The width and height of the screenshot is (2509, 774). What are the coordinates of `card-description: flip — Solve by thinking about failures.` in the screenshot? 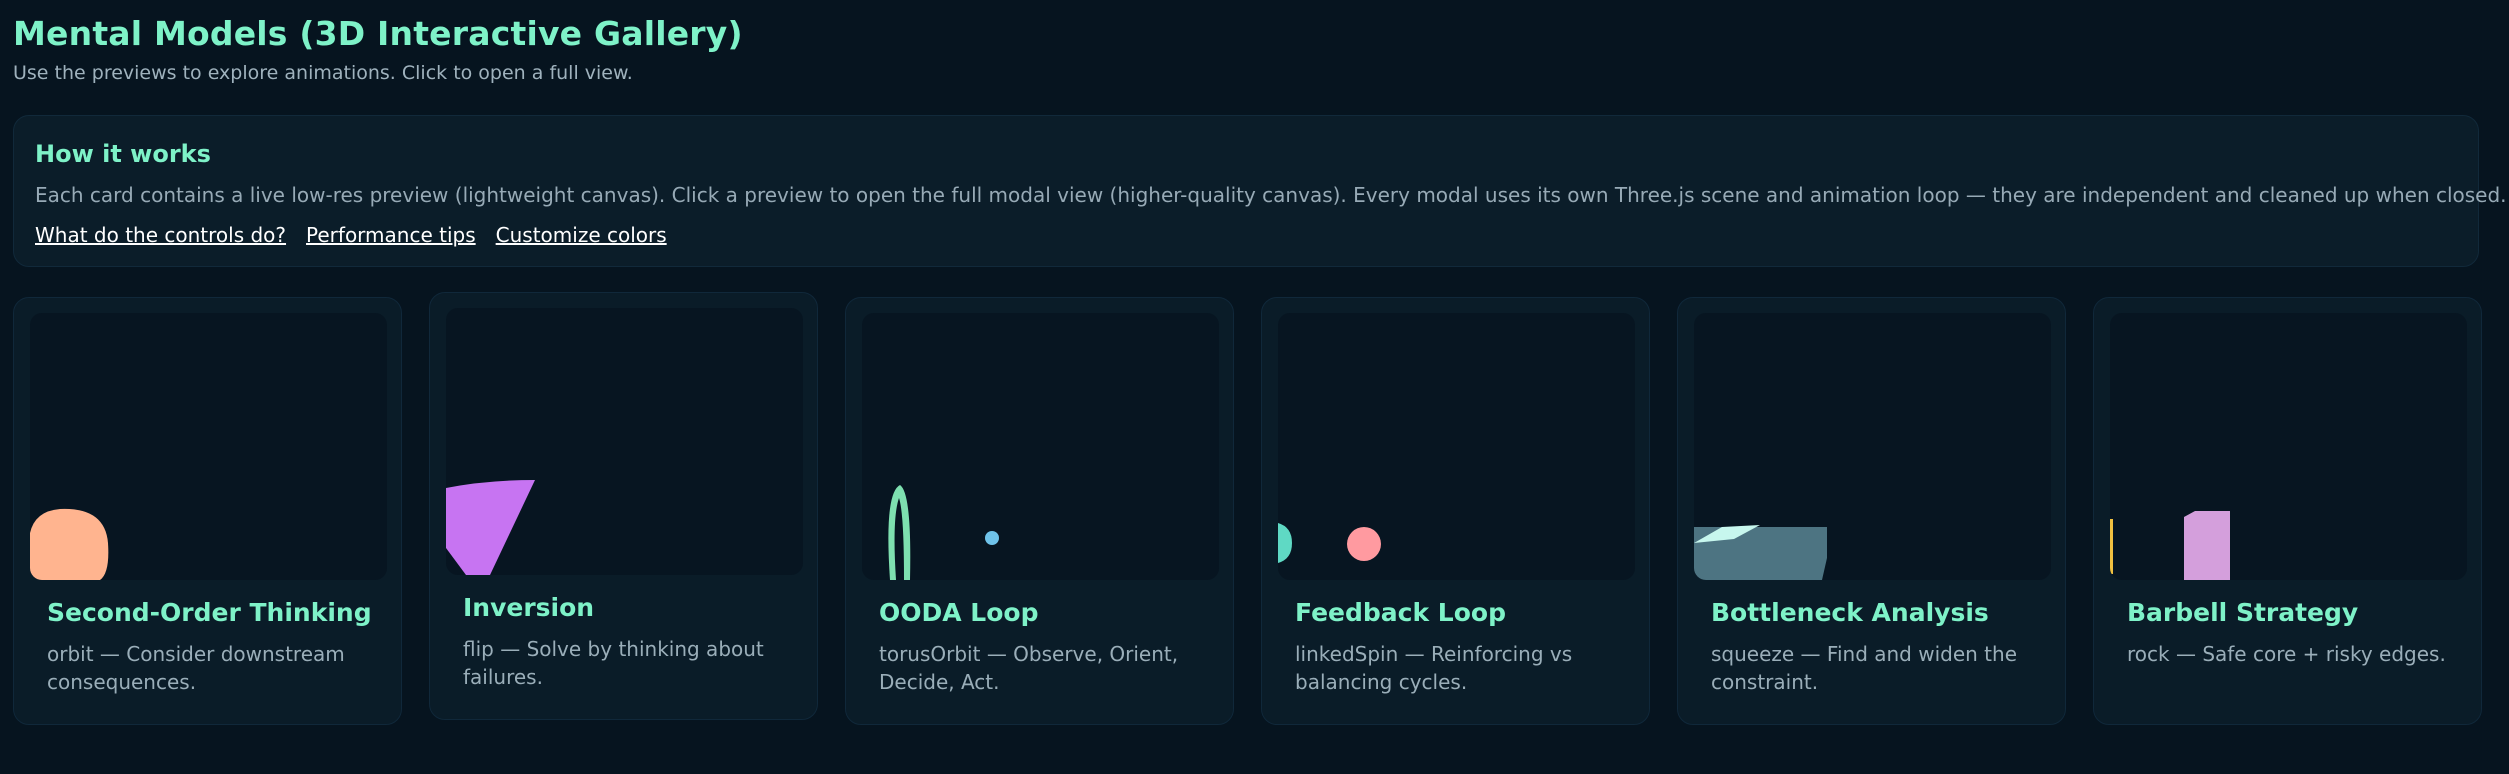 It's located at (613, 663).